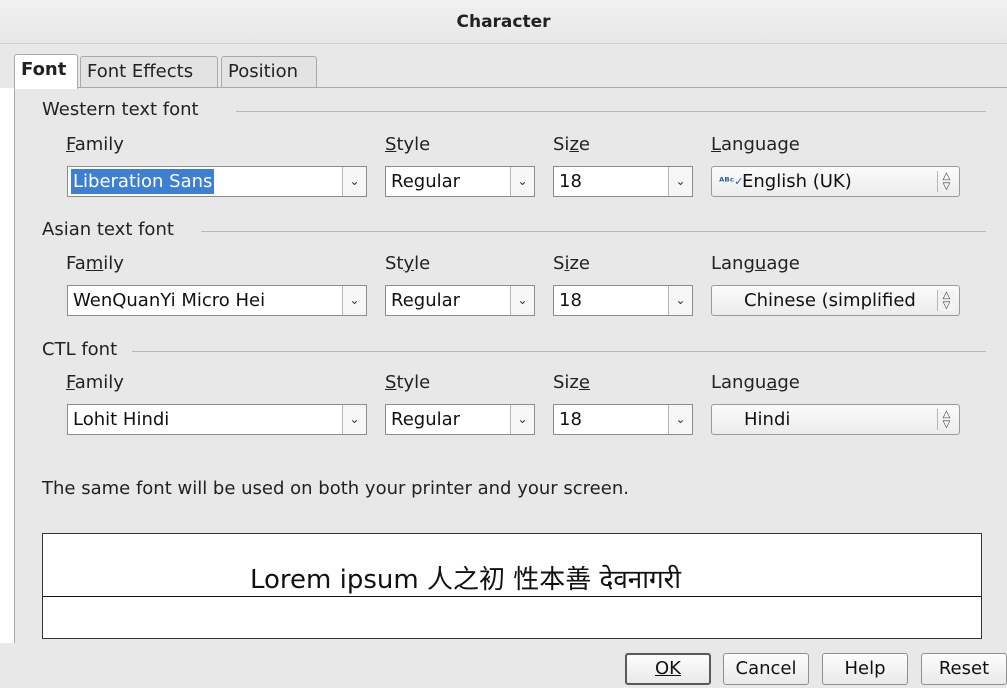 The image size is (1007, 688). I want to click on cancel-button: Cancel, so click(766, 669).